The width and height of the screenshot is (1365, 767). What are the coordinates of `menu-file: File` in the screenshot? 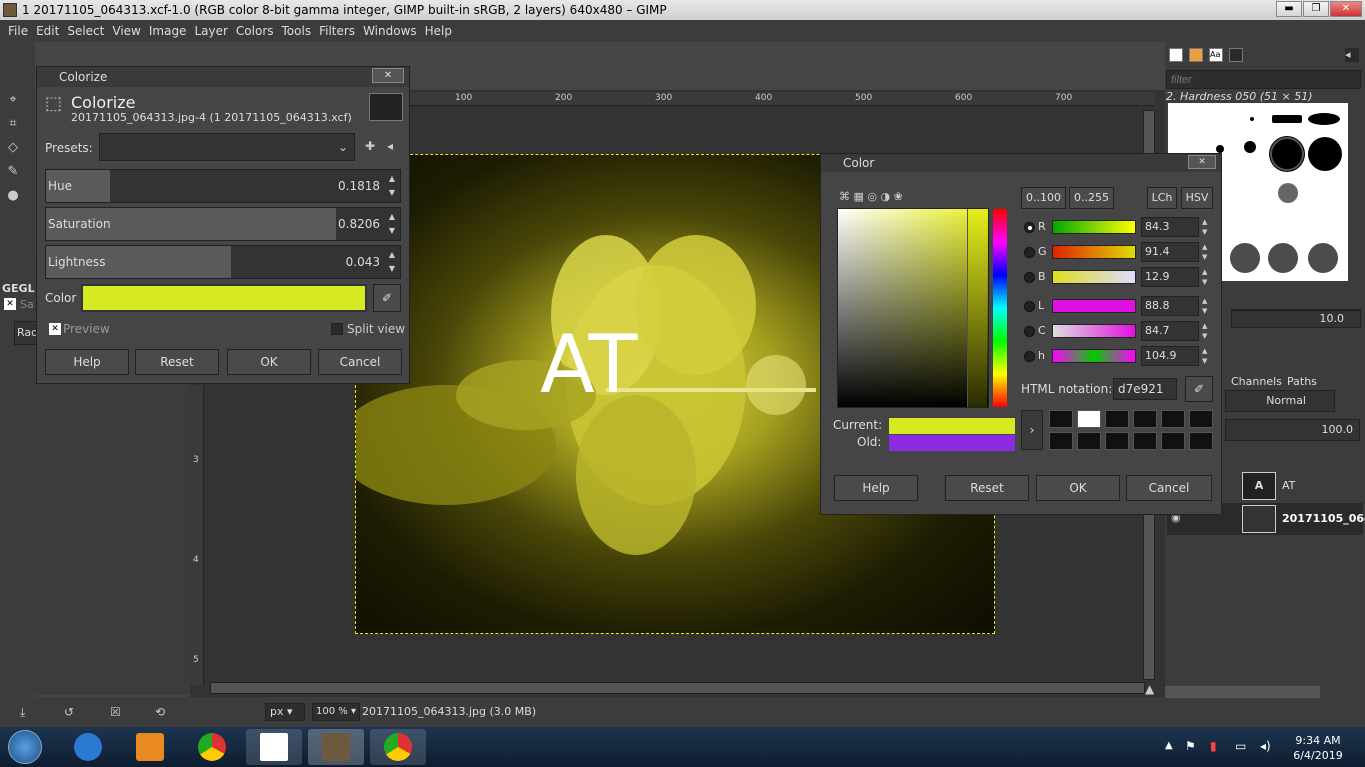 It's located at (18, 31).